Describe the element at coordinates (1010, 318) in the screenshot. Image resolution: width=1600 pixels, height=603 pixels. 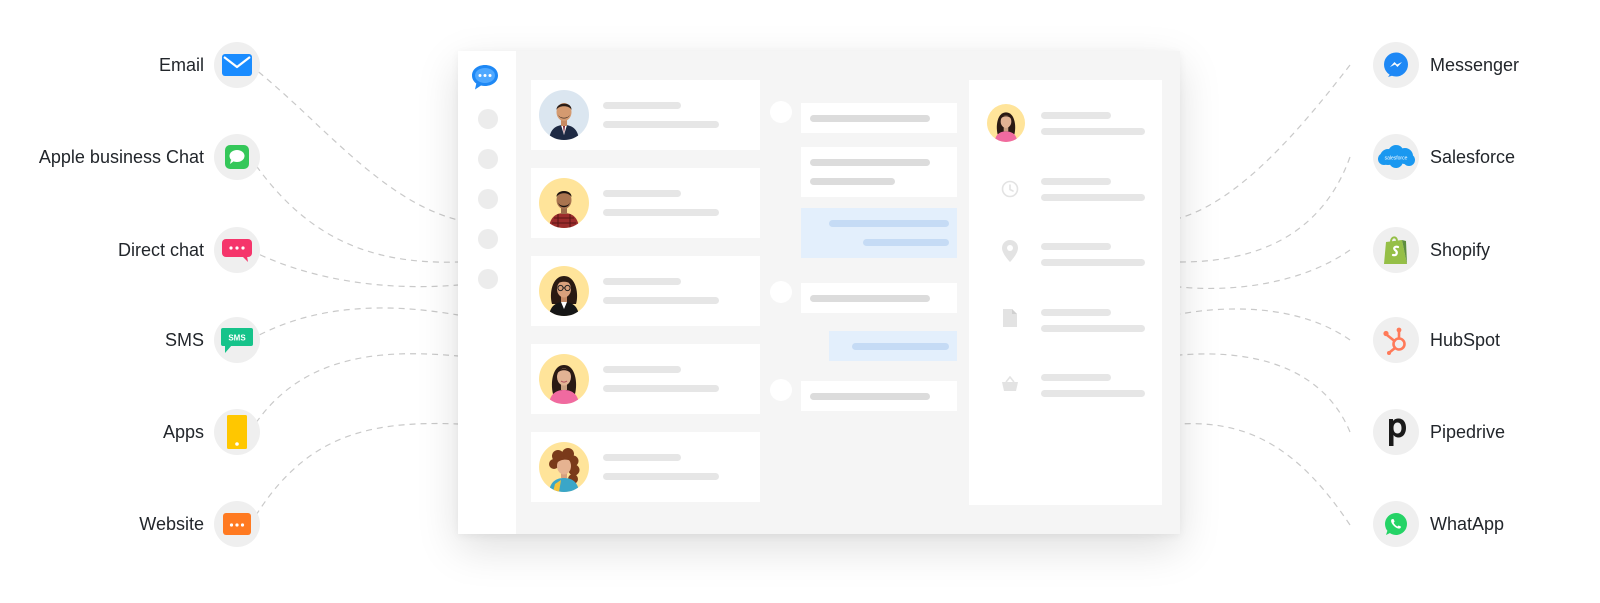
I see `document-icon` at that location.